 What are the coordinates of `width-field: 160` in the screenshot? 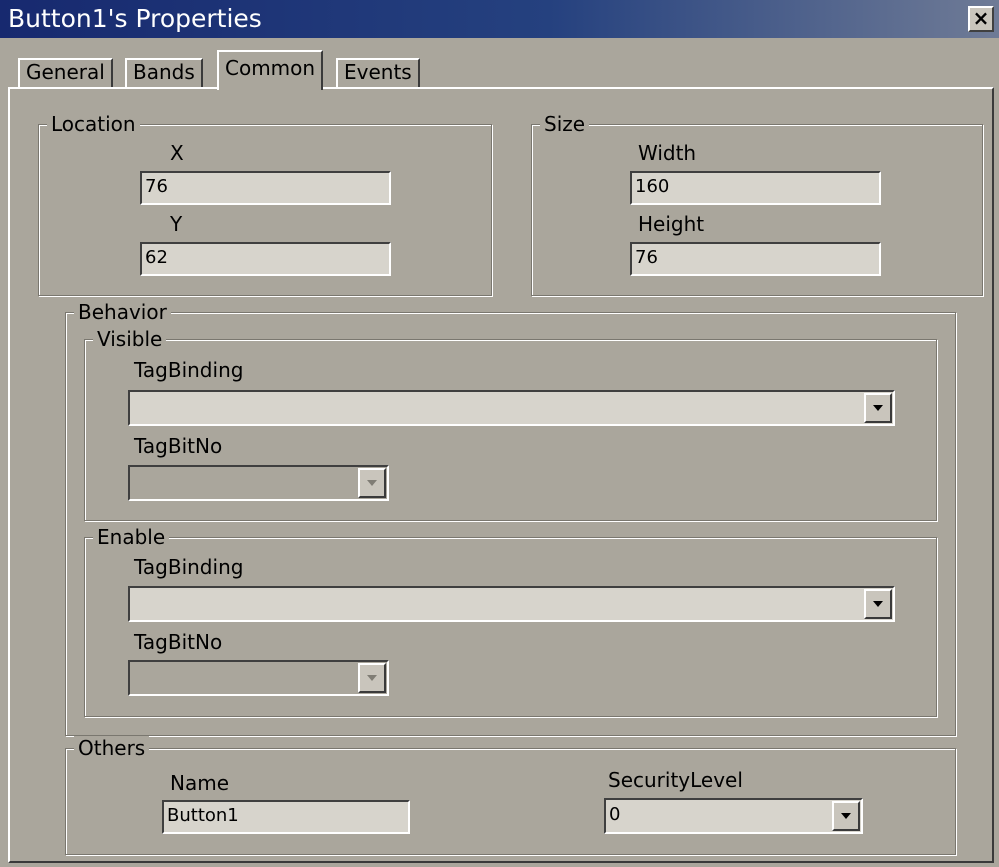 It's located at (755, 188).